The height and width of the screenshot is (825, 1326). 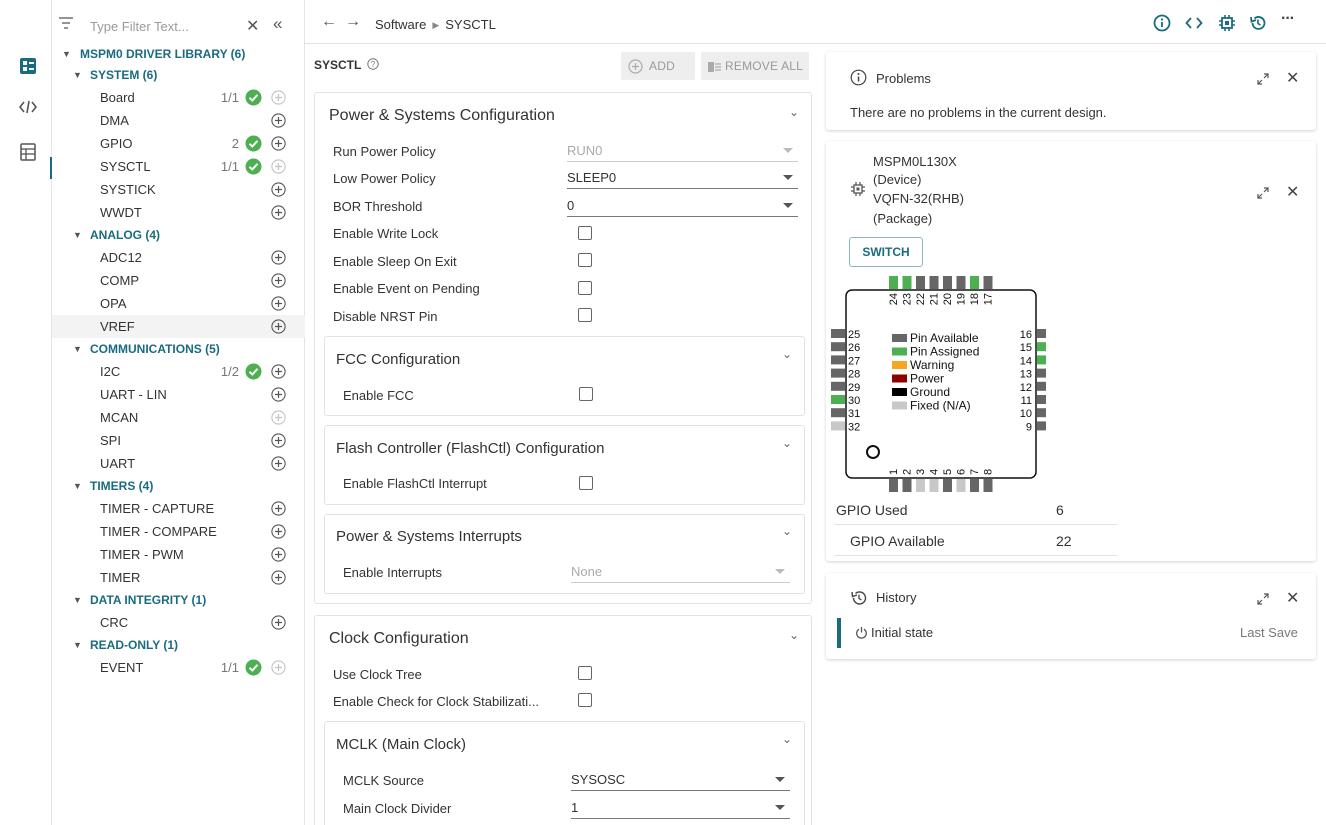 I want to click on power-interrupts-title: Power & Systems Interrupts, so click(x=429, y=536).